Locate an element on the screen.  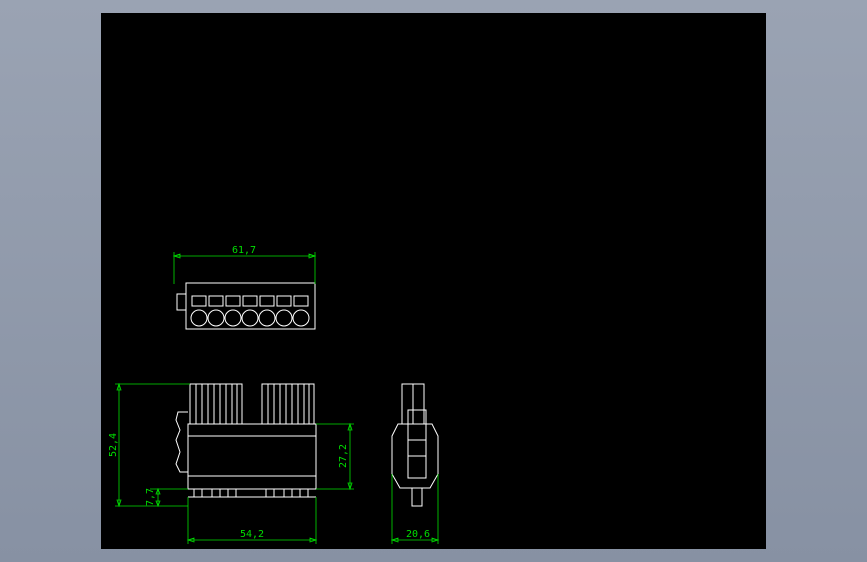
front-view-body is located at coordinates (252, 456).